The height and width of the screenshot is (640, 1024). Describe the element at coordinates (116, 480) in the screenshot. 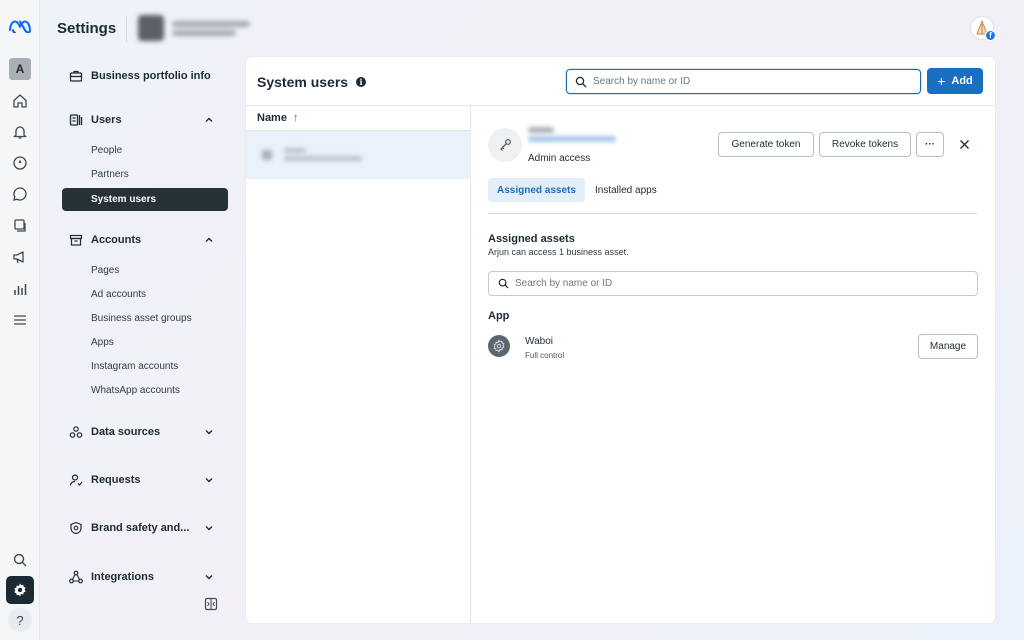

I see `nav-label: Requests` at that location.